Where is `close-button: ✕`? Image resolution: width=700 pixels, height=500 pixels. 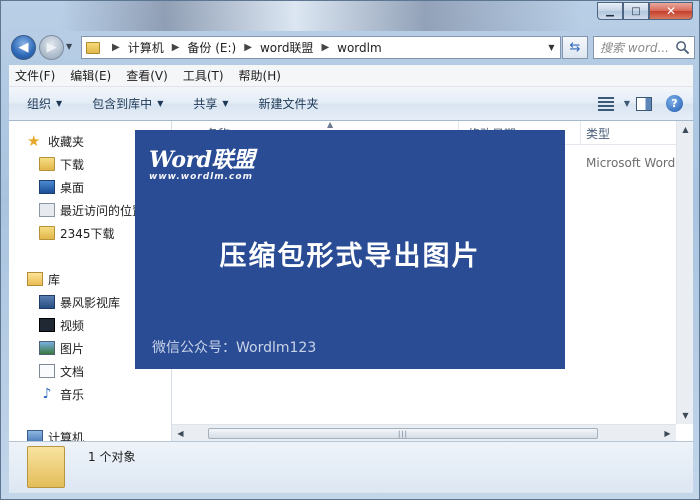 close-button: ✕ is located at coordinates (671, 11).